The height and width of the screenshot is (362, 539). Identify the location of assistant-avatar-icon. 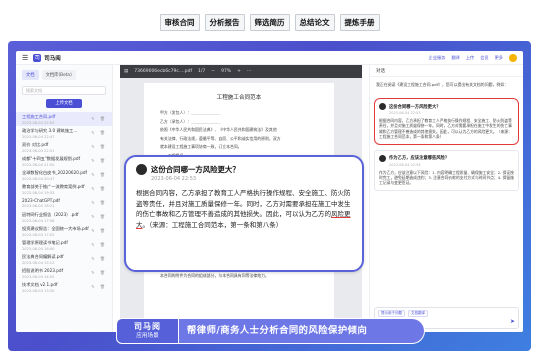
(382, 158).